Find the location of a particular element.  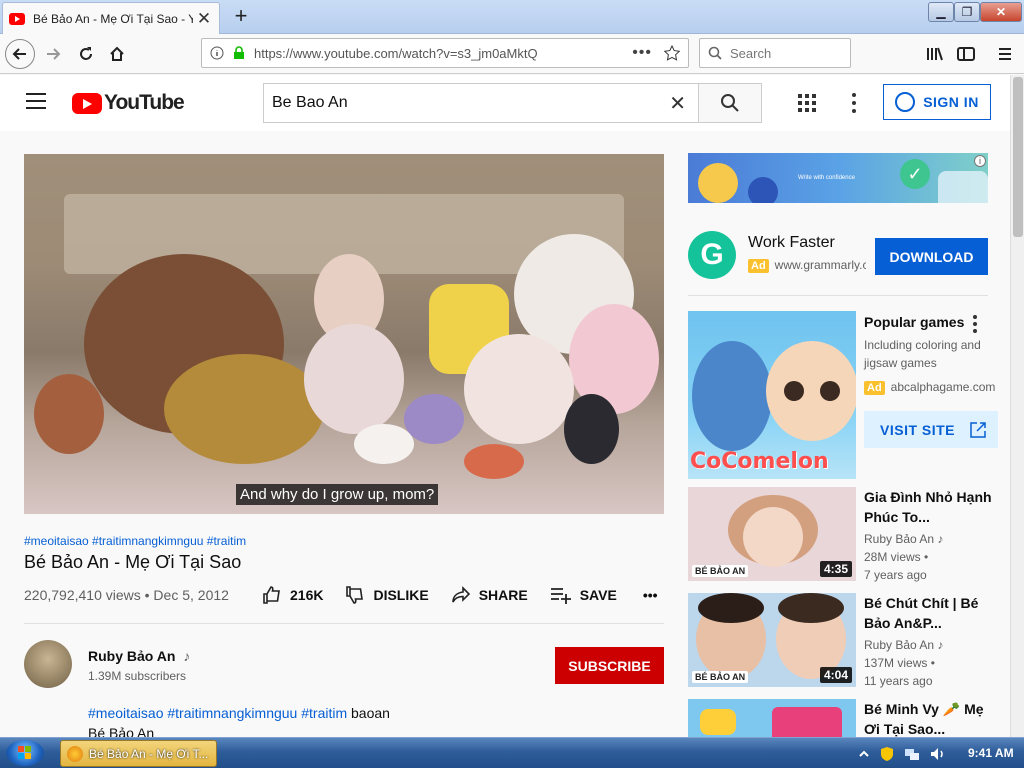

volume-icon is located at coordinates (938, 754).